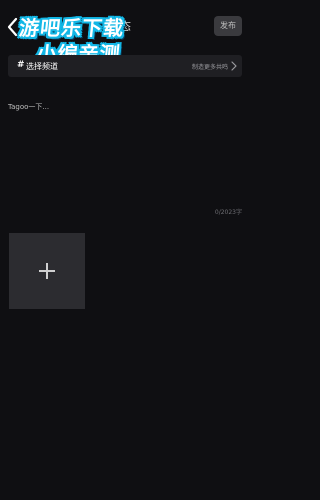  I want to click on channel-selector: # 选择频道 制造更多共鸣, so click(125, 66).